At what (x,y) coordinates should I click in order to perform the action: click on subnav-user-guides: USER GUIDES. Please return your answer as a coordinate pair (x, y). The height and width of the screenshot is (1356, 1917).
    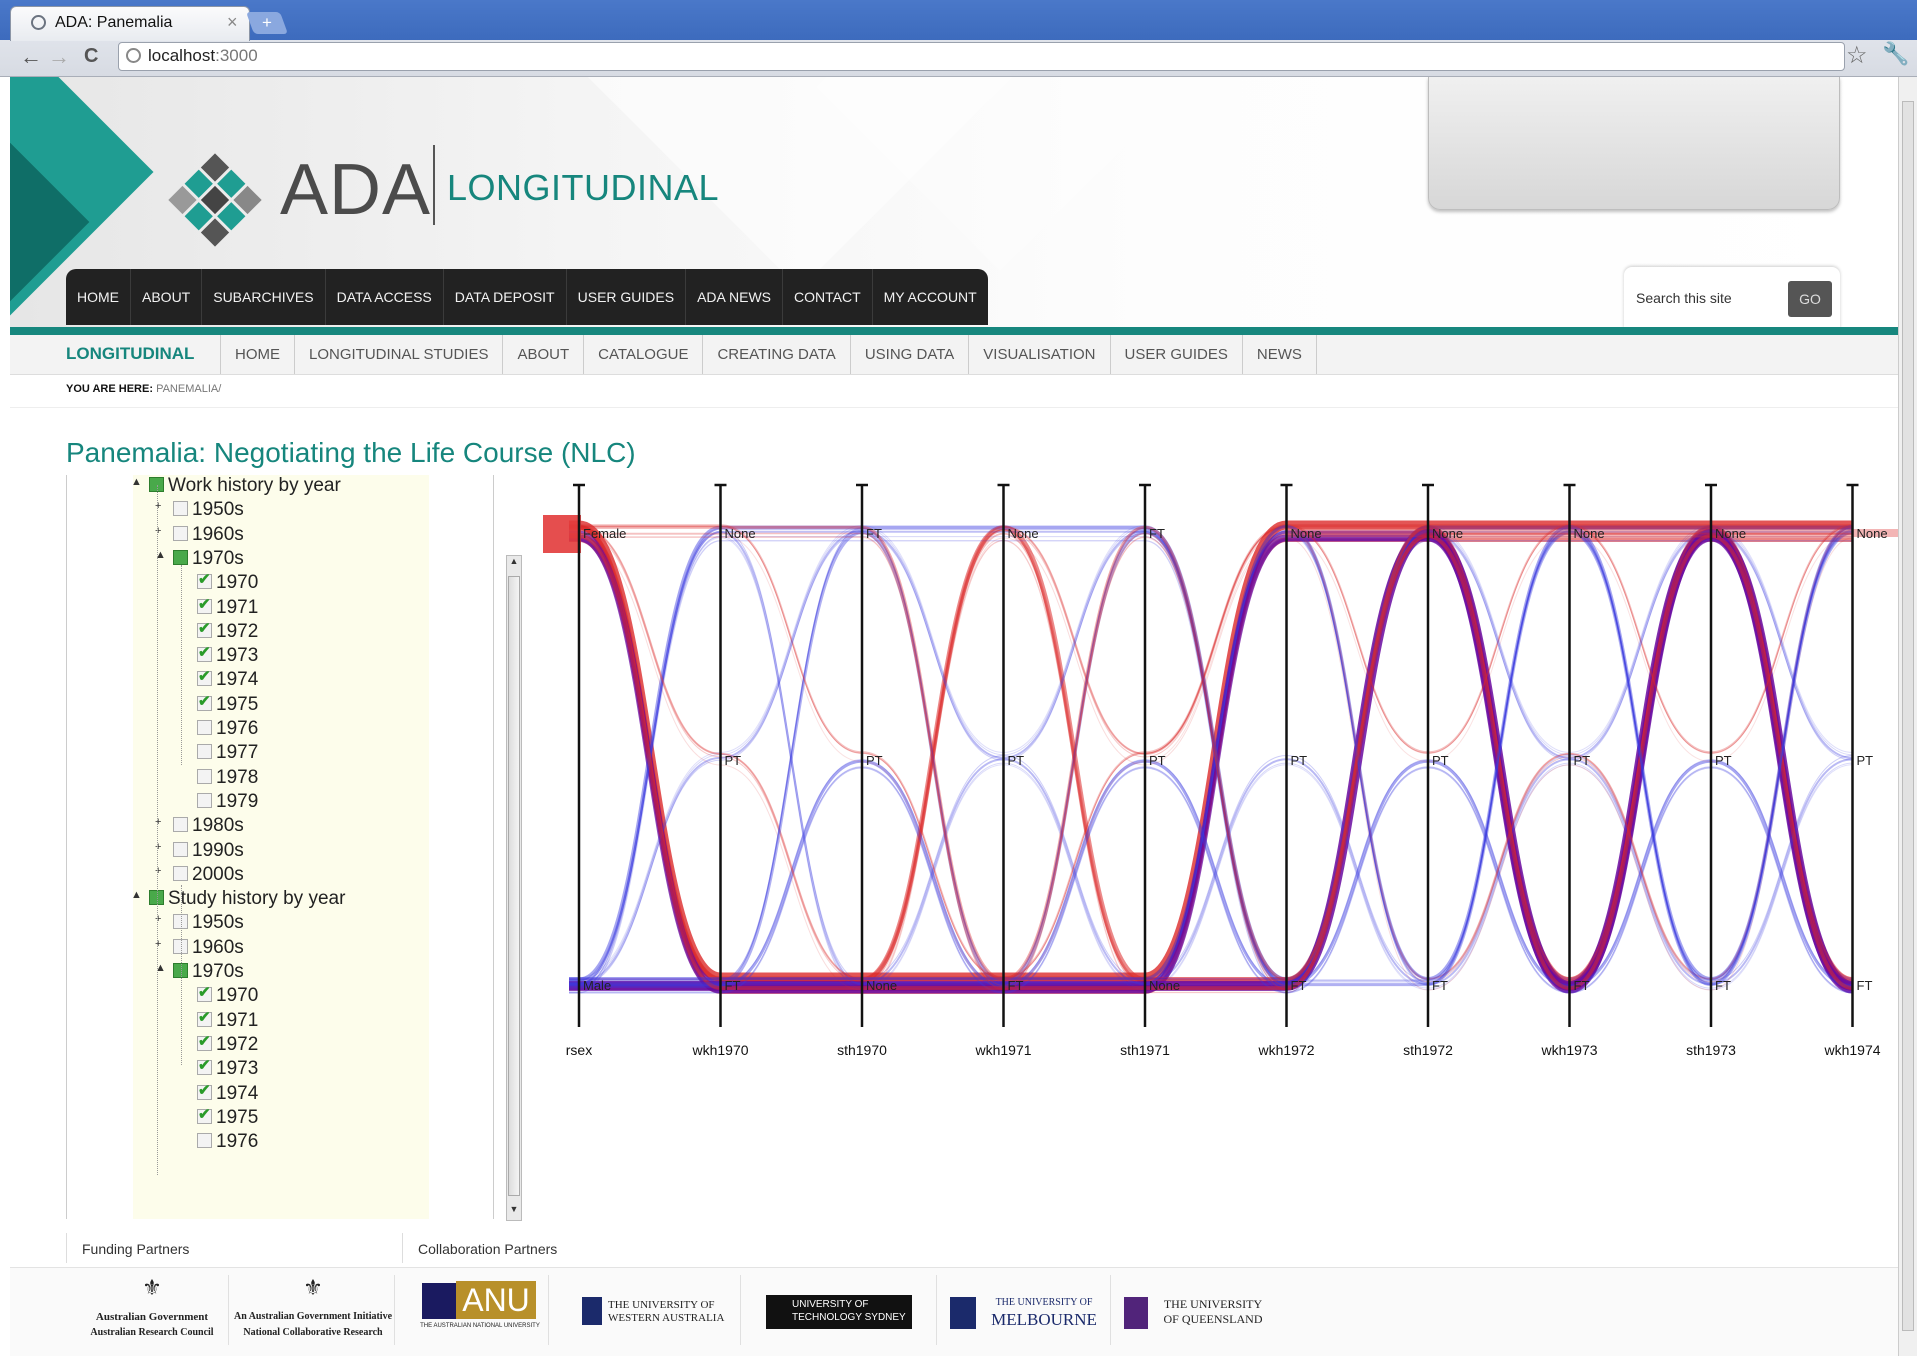
    Looking at the image, I should click on (1175, 354).